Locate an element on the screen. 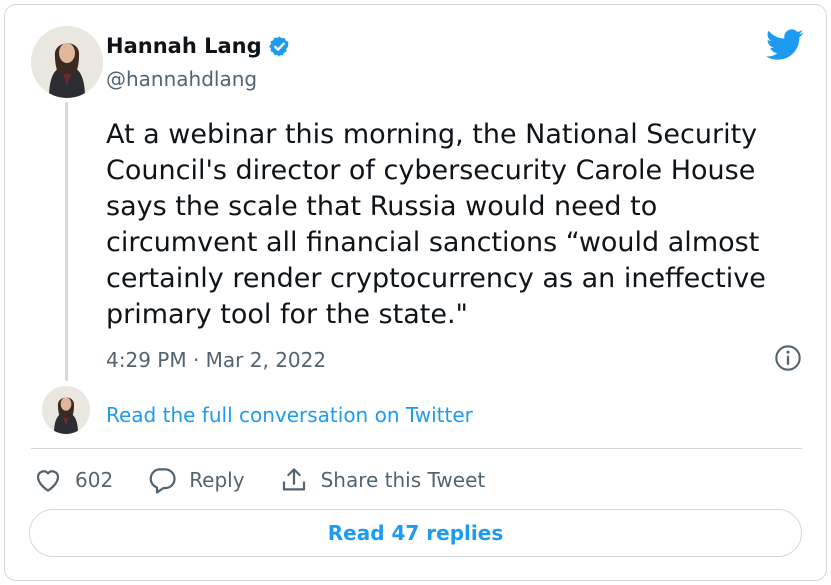  author-name-row: Hannah Lang is located at coordinates (198, 46).